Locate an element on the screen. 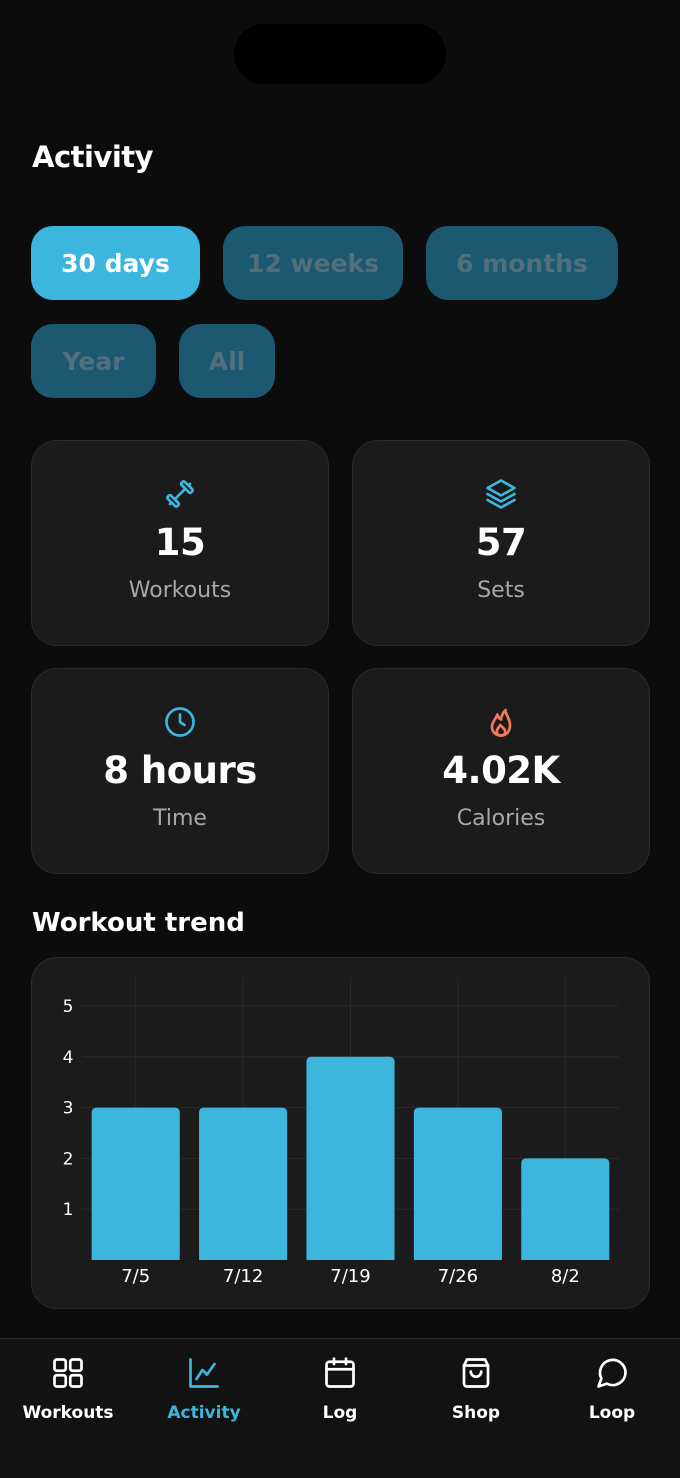 The image size is (680, 1478). tab-loop: Loop is located at coordinates (612, 1388).